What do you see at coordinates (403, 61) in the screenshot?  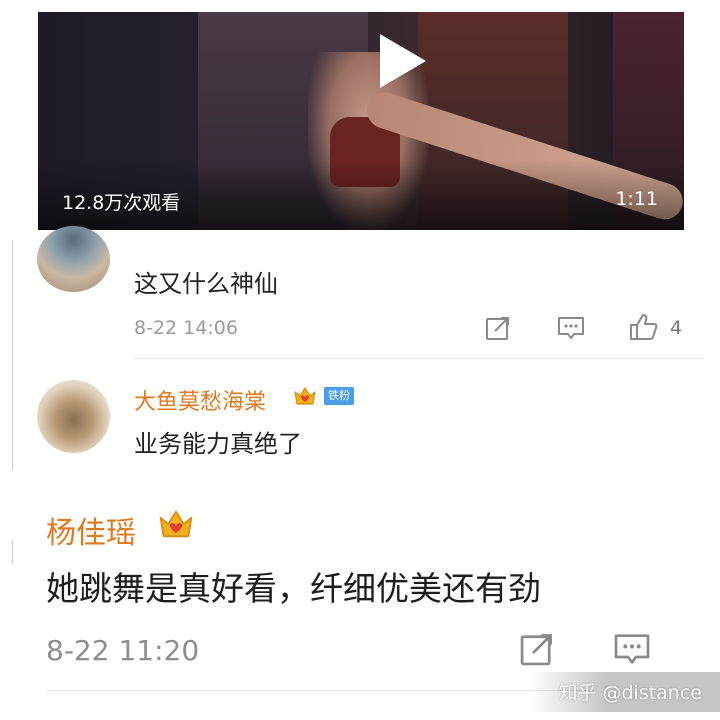 I see `play-icon` at bounding box center [403, 61].